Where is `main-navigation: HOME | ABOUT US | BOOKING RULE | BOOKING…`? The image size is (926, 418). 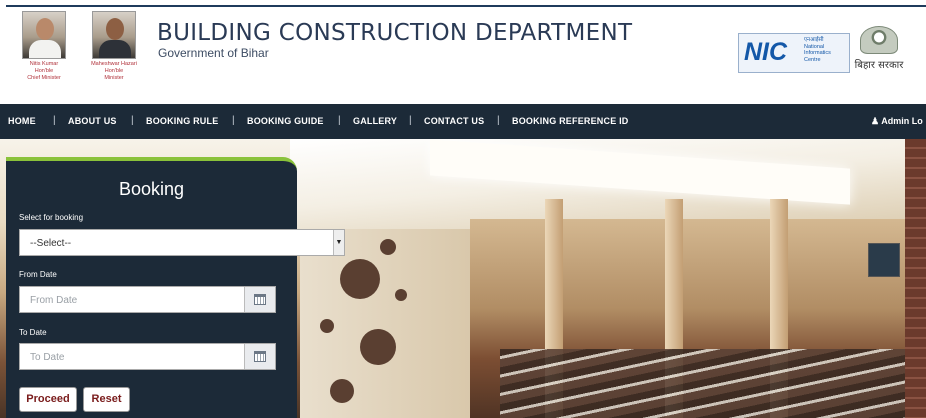 main-navigation: HOME | ABOUT US | BOOKING RULE | BOOKING… is located at coordinates (463, 121).